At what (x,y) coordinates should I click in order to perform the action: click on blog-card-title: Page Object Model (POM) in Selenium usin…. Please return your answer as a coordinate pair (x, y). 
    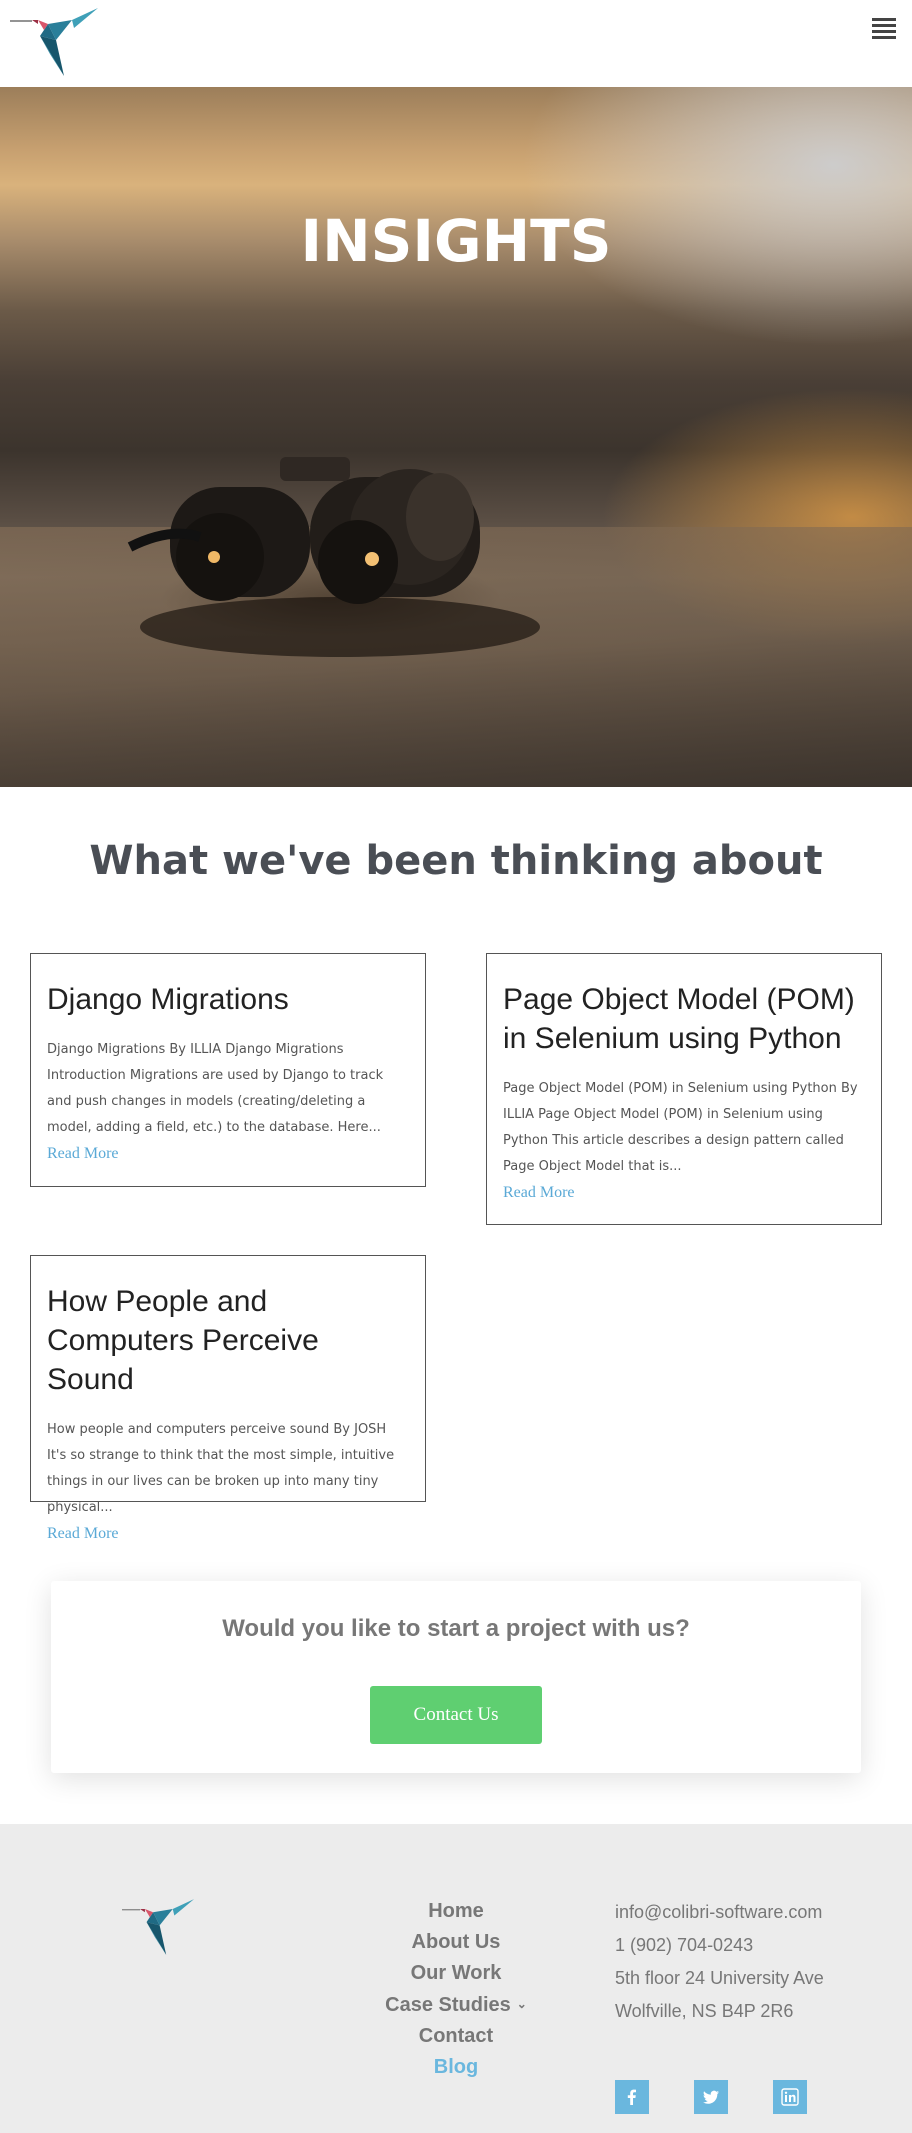
    Looking at the image, I should click on (684, 1019).